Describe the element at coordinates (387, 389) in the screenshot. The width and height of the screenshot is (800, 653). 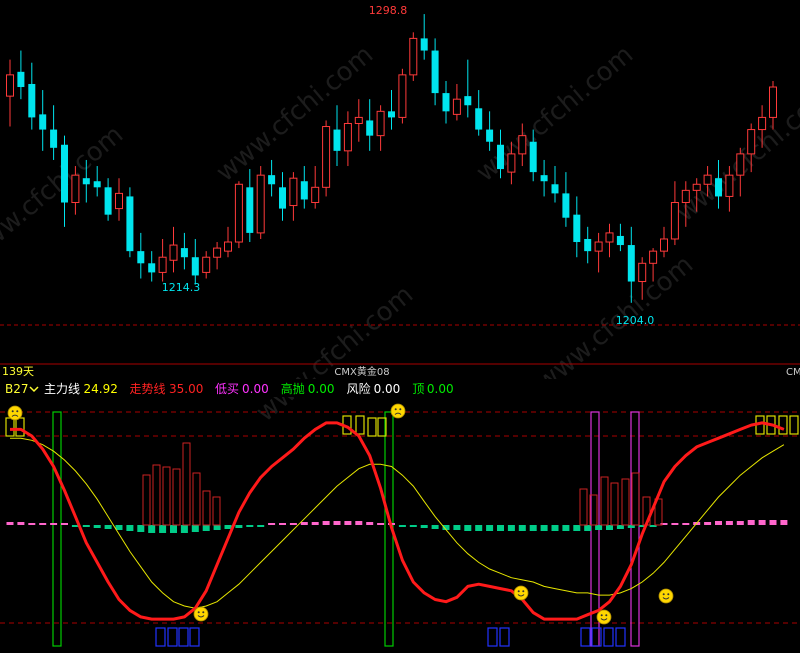
I see `indicator-value: 0.00` at that location.